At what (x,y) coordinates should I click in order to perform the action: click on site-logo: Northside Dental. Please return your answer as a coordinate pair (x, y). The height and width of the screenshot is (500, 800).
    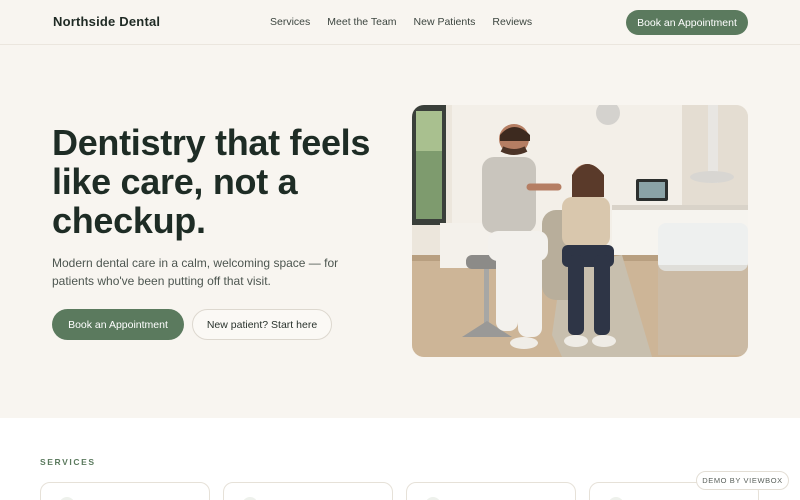
    Looking at the image, I should click on (106, 21).